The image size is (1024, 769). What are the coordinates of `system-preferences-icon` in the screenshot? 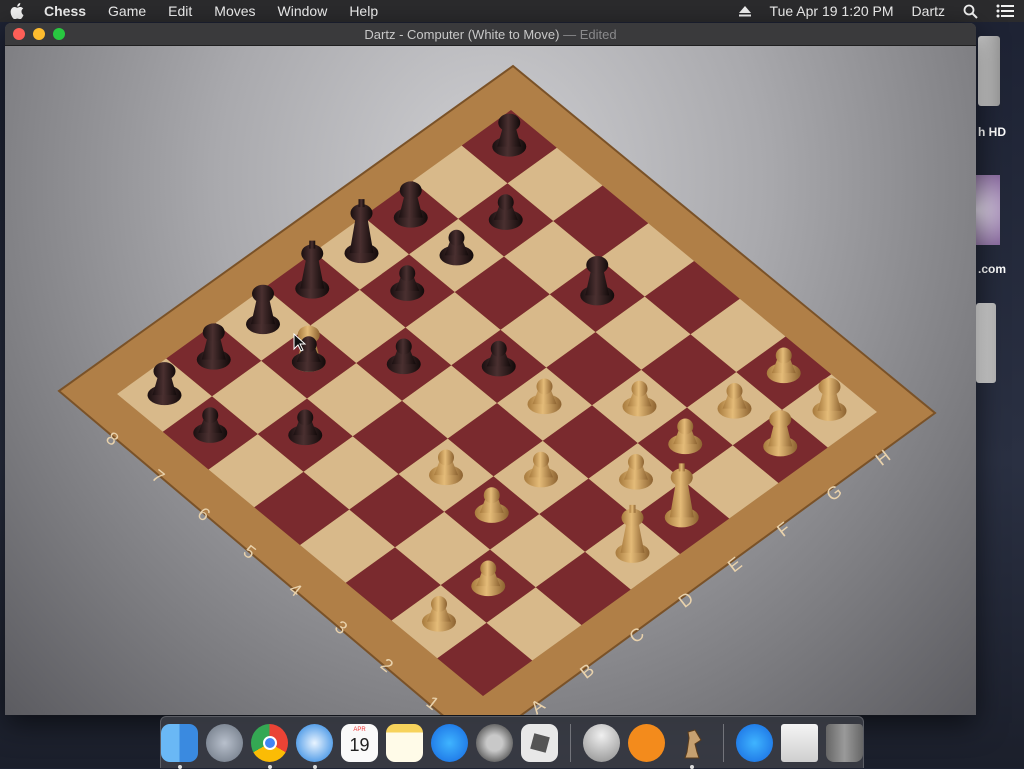 It's located at (495, 742).